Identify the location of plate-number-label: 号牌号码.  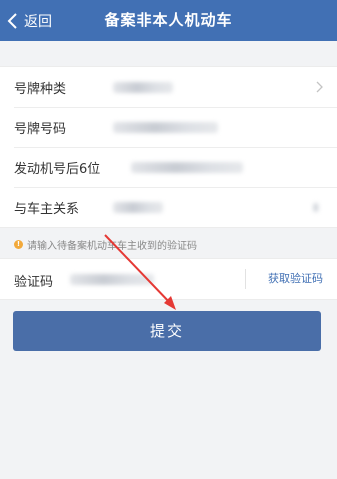
(40, 129).